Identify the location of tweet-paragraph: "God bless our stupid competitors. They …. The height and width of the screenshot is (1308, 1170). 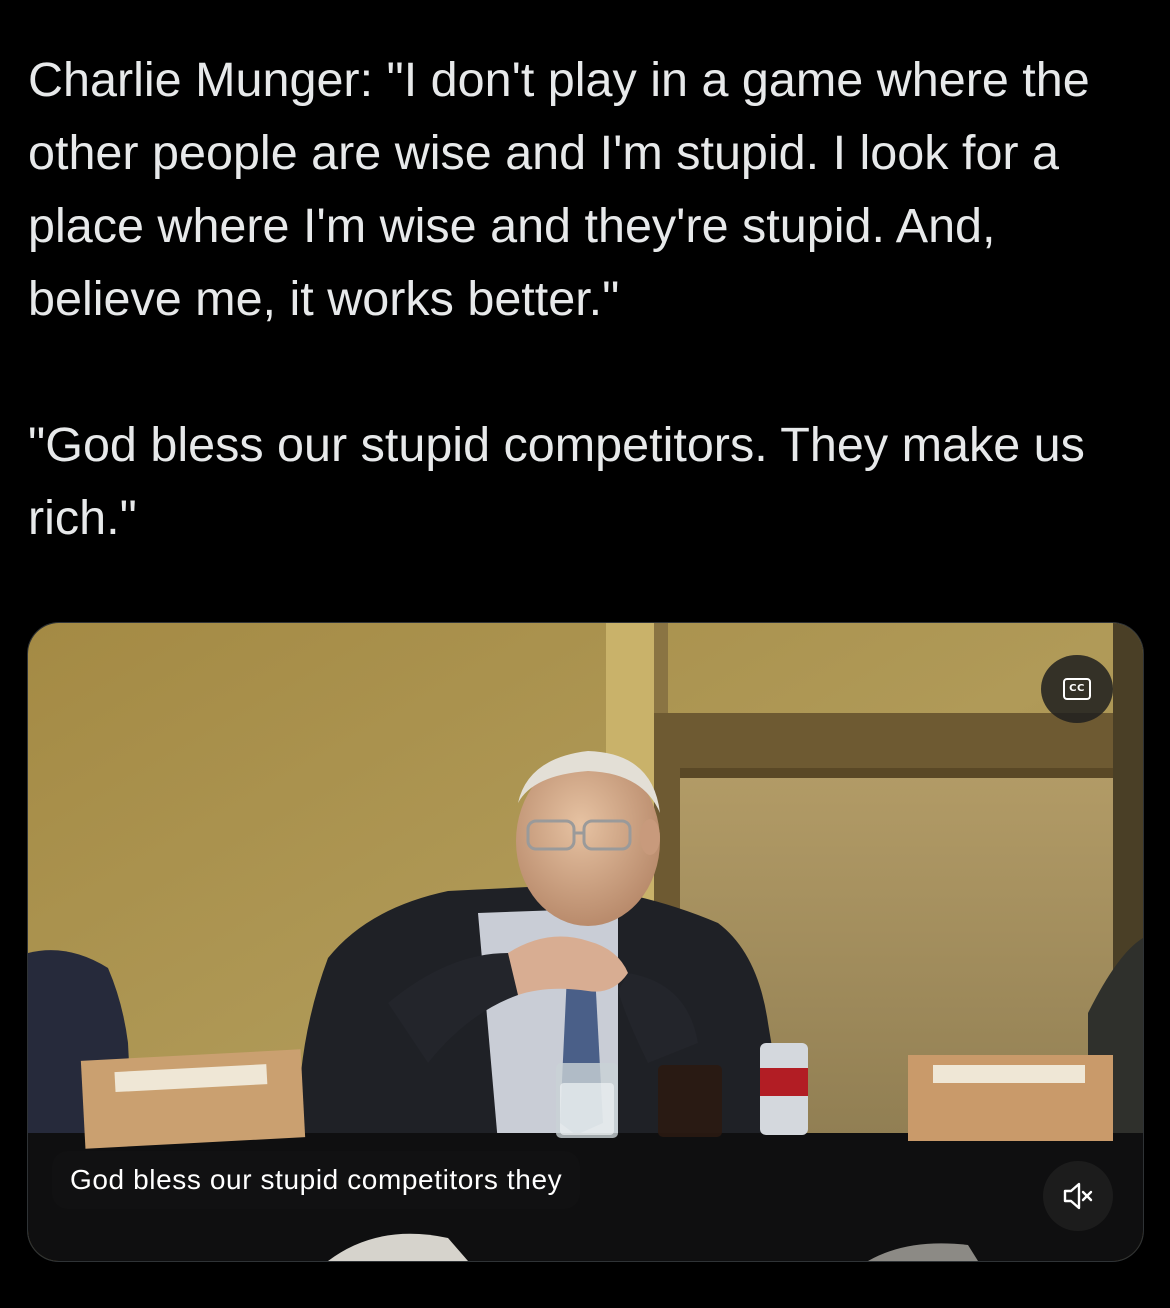
(556, 481).